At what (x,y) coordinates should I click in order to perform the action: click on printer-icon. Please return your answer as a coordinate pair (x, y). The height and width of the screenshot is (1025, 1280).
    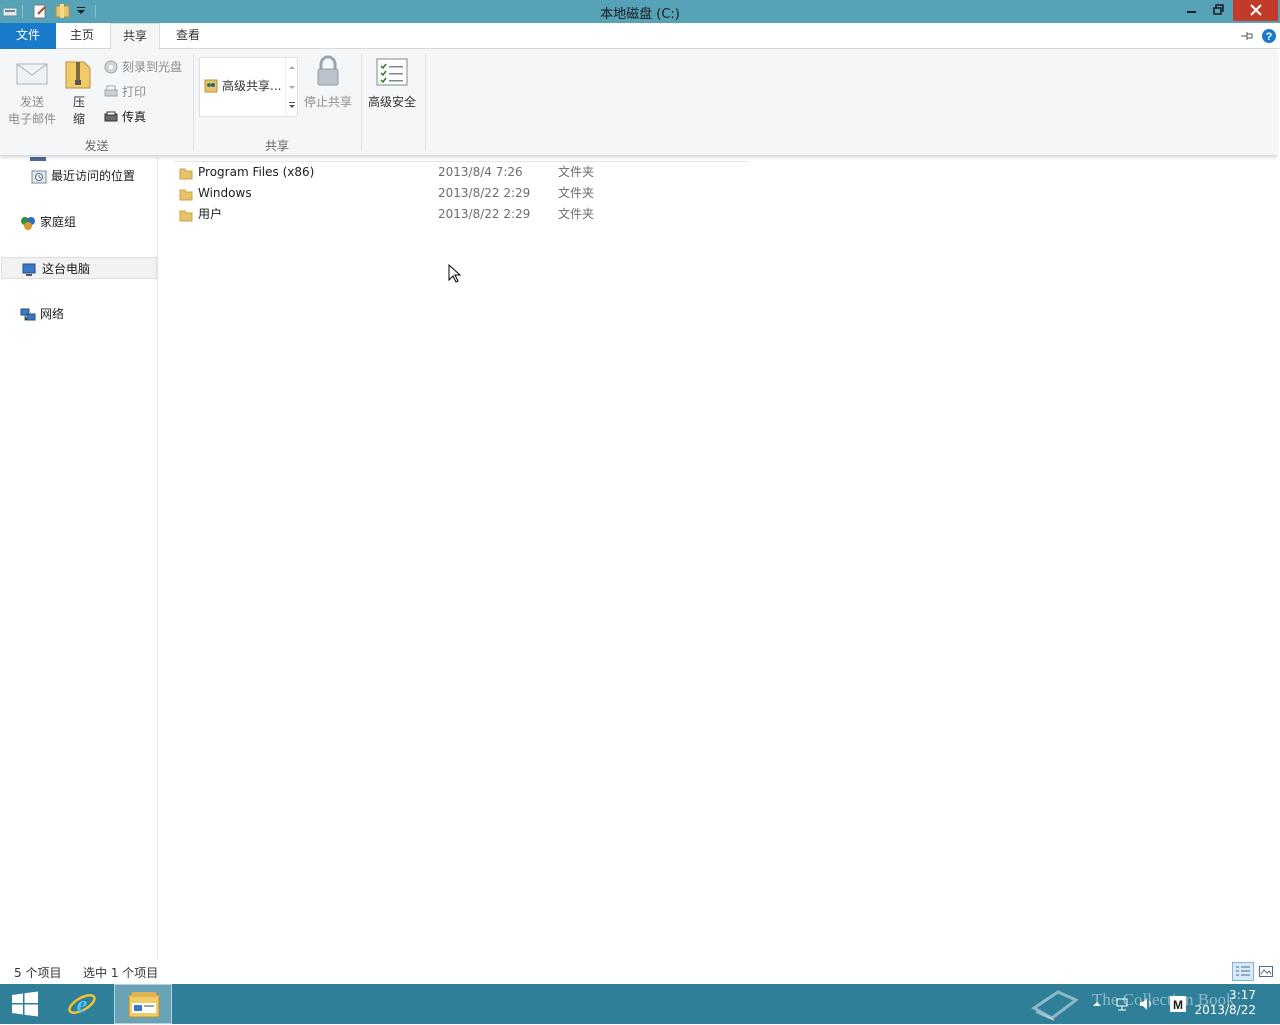
    Looking at the image, I should click on (111, 92).